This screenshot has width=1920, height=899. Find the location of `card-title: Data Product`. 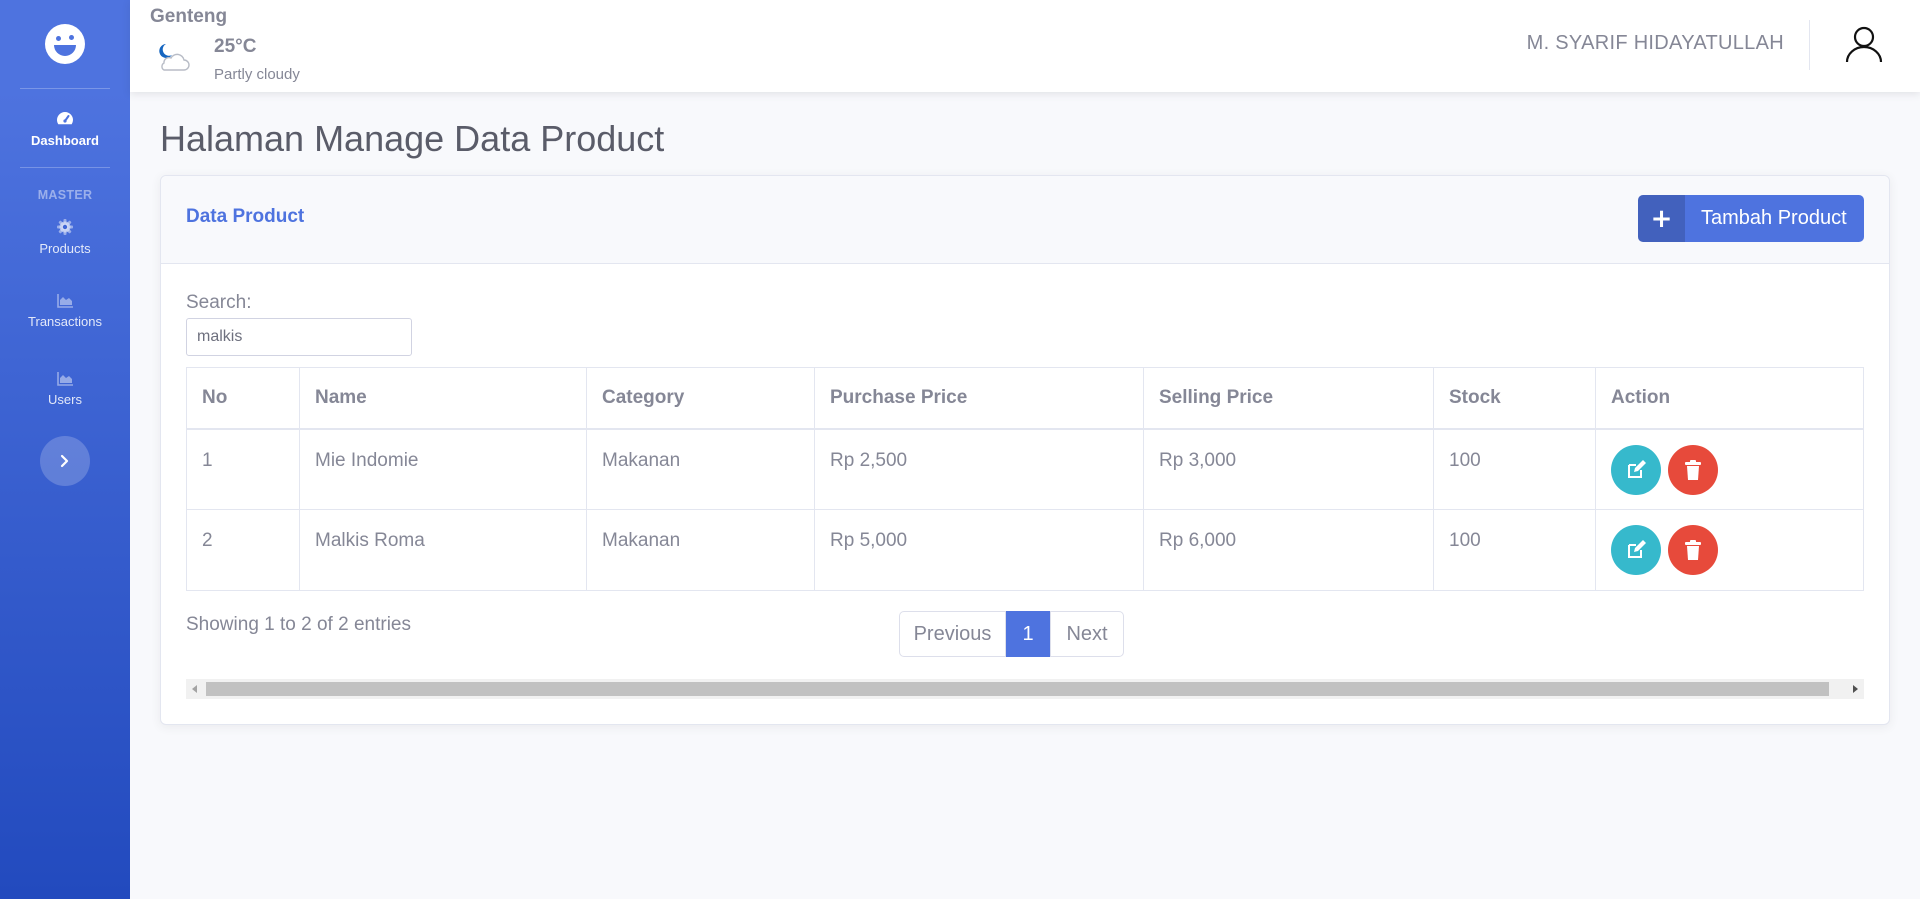

card-title: Data Product is located at coordinates (245, 216).